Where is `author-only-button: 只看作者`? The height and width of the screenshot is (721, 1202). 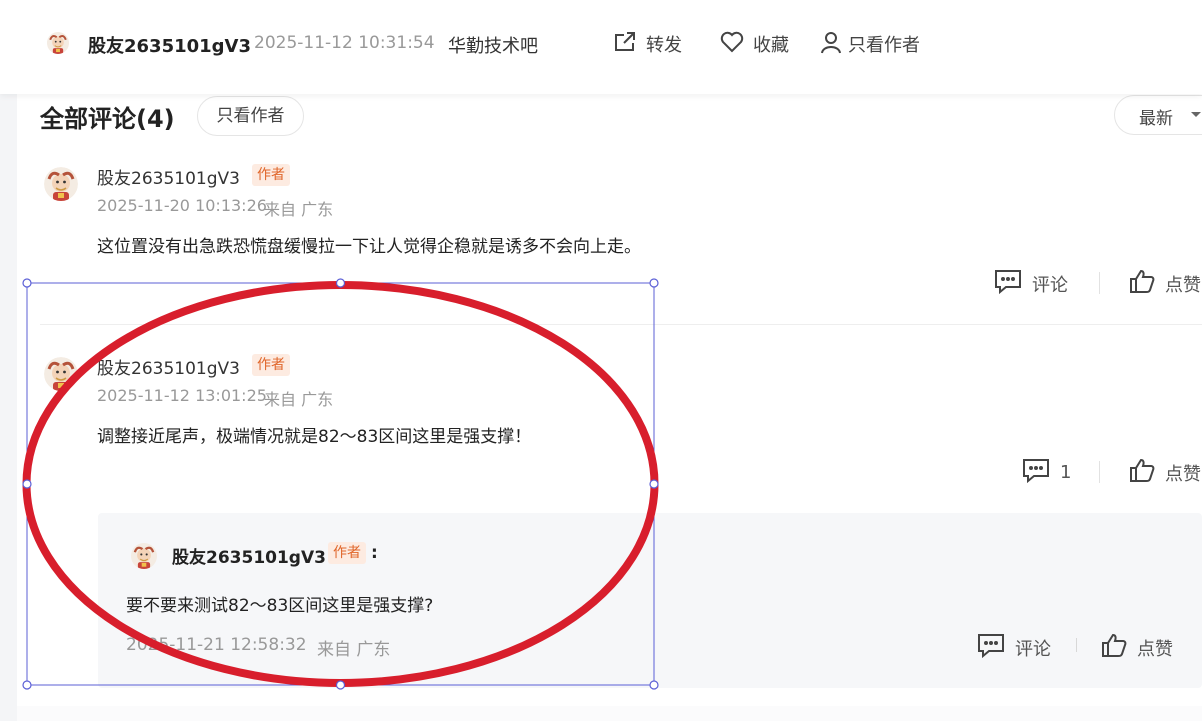 author-only-button: 只看作者 is located at coordinates (870, 44).